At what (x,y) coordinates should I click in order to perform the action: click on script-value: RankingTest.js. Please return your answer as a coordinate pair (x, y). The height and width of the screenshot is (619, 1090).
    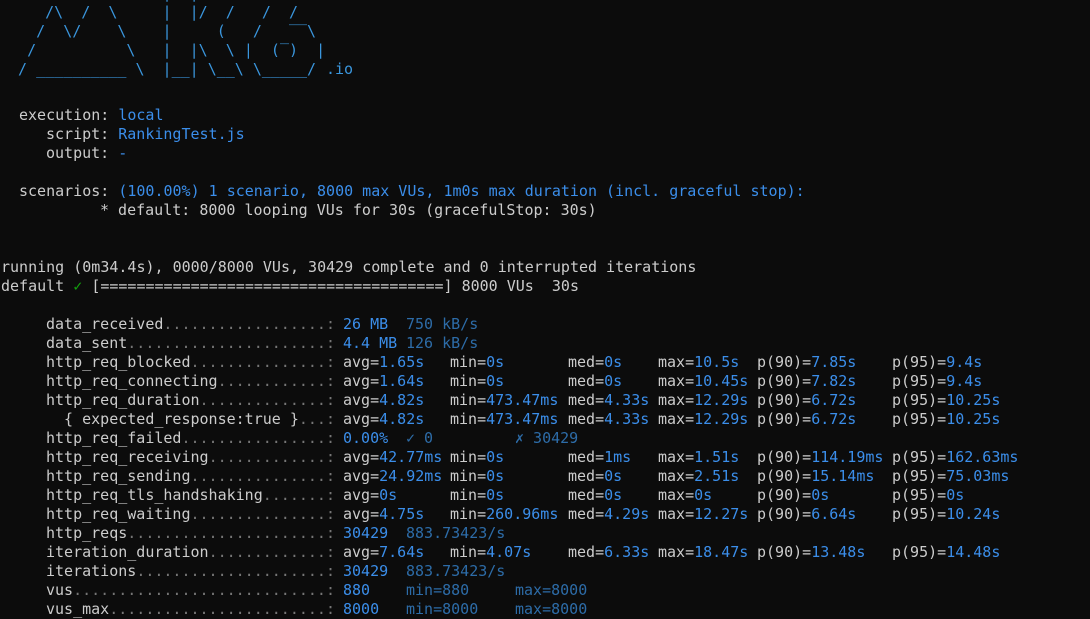
    Looking at the image, I should click on (181, 134).